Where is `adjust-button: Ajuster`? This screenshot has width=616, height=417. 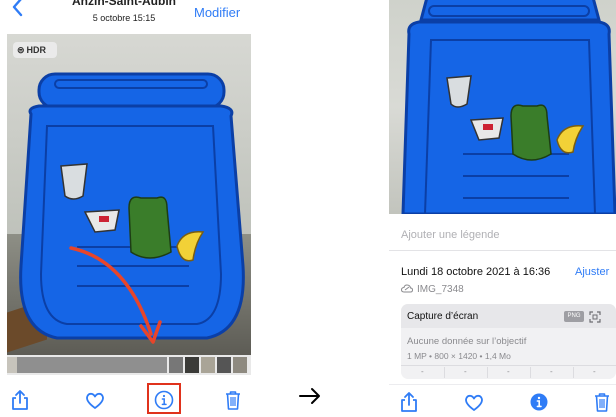 adjust-button: Ajuster is located at coordinates (592, 272).